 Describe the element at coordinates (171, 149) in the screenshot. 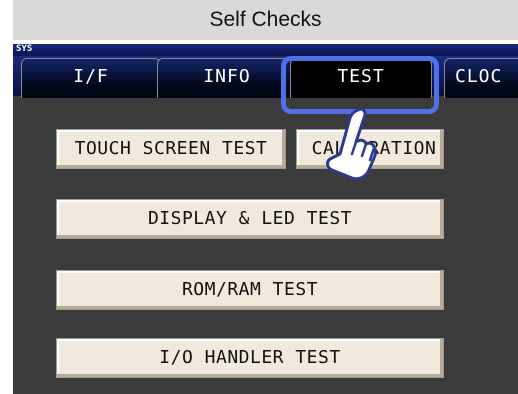

I see `touch-screen-test-button: TOUCH SCREEN TEST` at that location.